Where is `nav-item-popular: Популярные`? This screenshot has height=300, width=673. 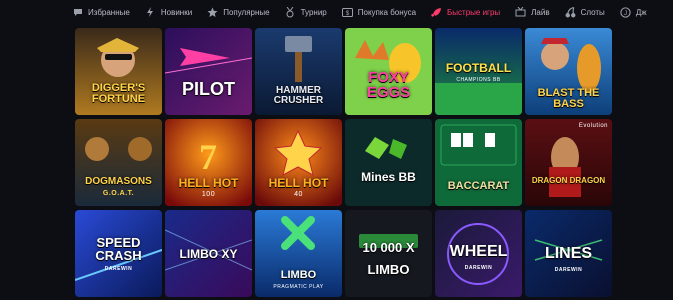
nav-item-popular: Популярные is located at coordinates (245, 12).